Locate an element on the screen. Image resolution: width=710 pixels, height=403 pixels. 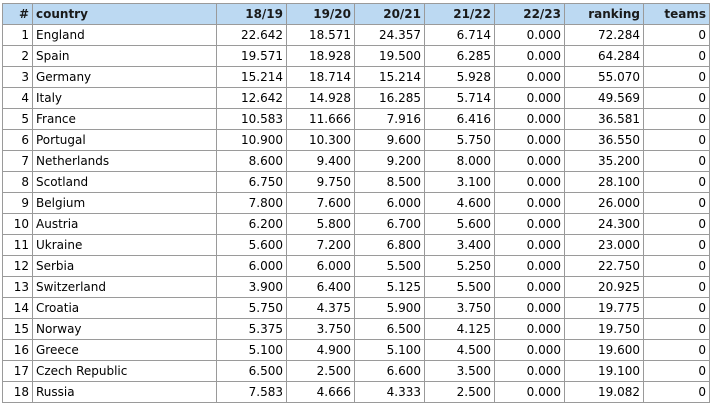
cell-season-20-21: 9.200 is located at coordinates (389, 161).